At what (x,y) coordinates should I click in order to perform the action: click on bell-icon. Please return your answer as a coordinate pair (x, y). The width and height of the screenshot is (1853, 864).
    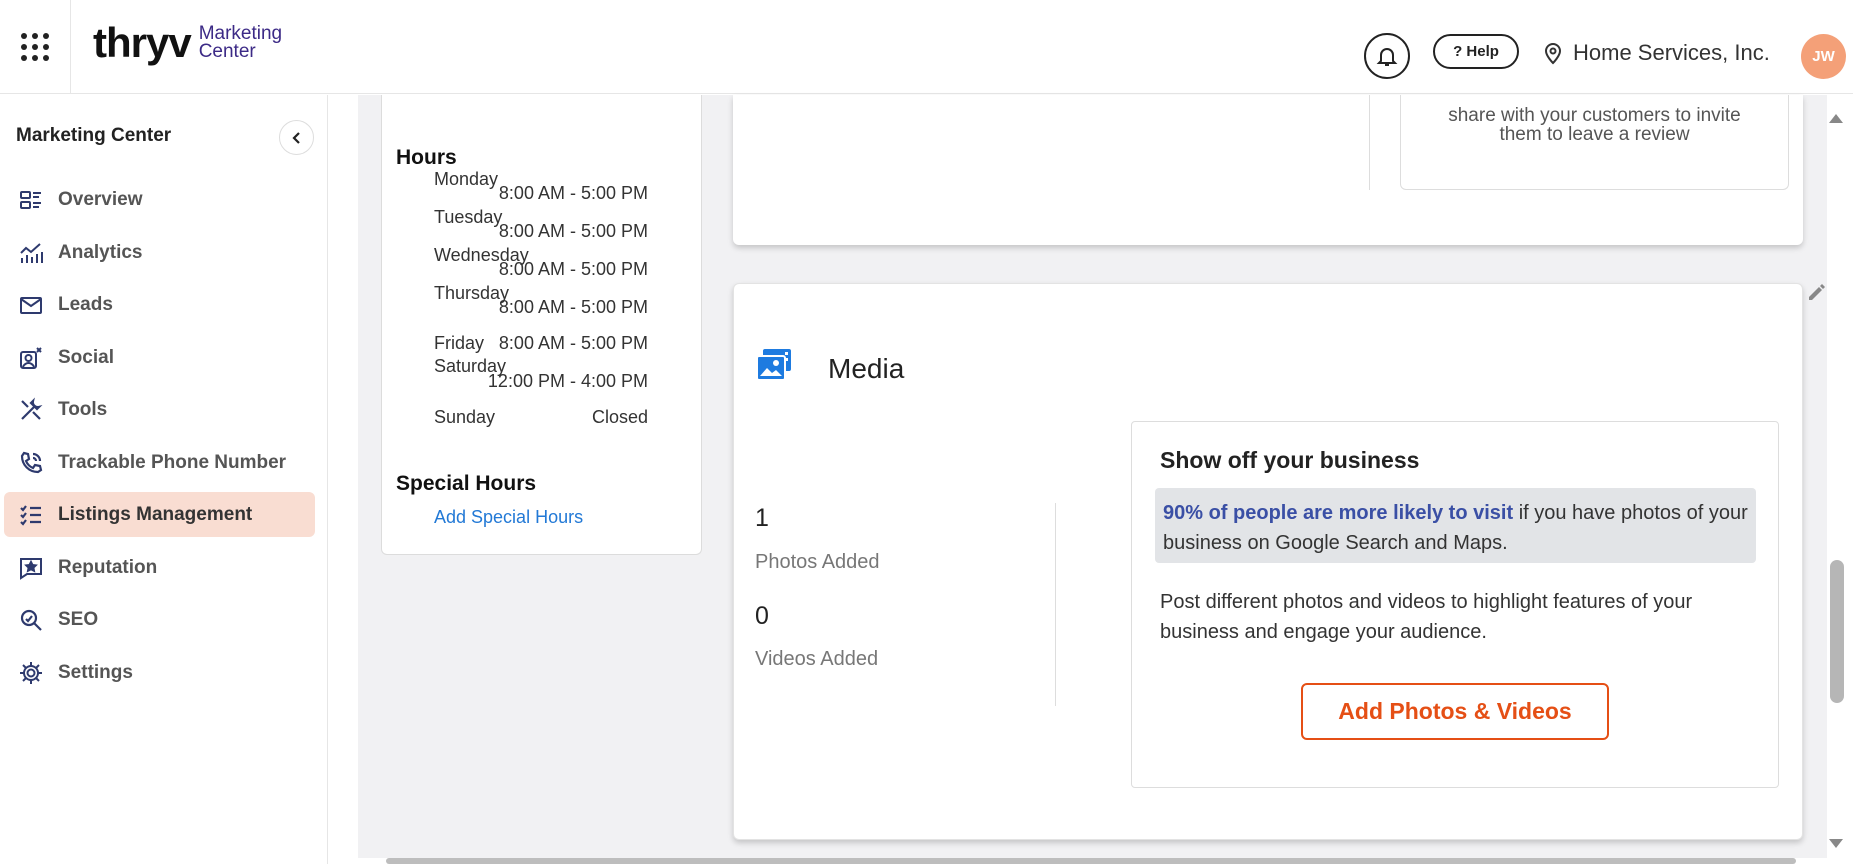
    Looking at the image, I should click on (1387, 57).